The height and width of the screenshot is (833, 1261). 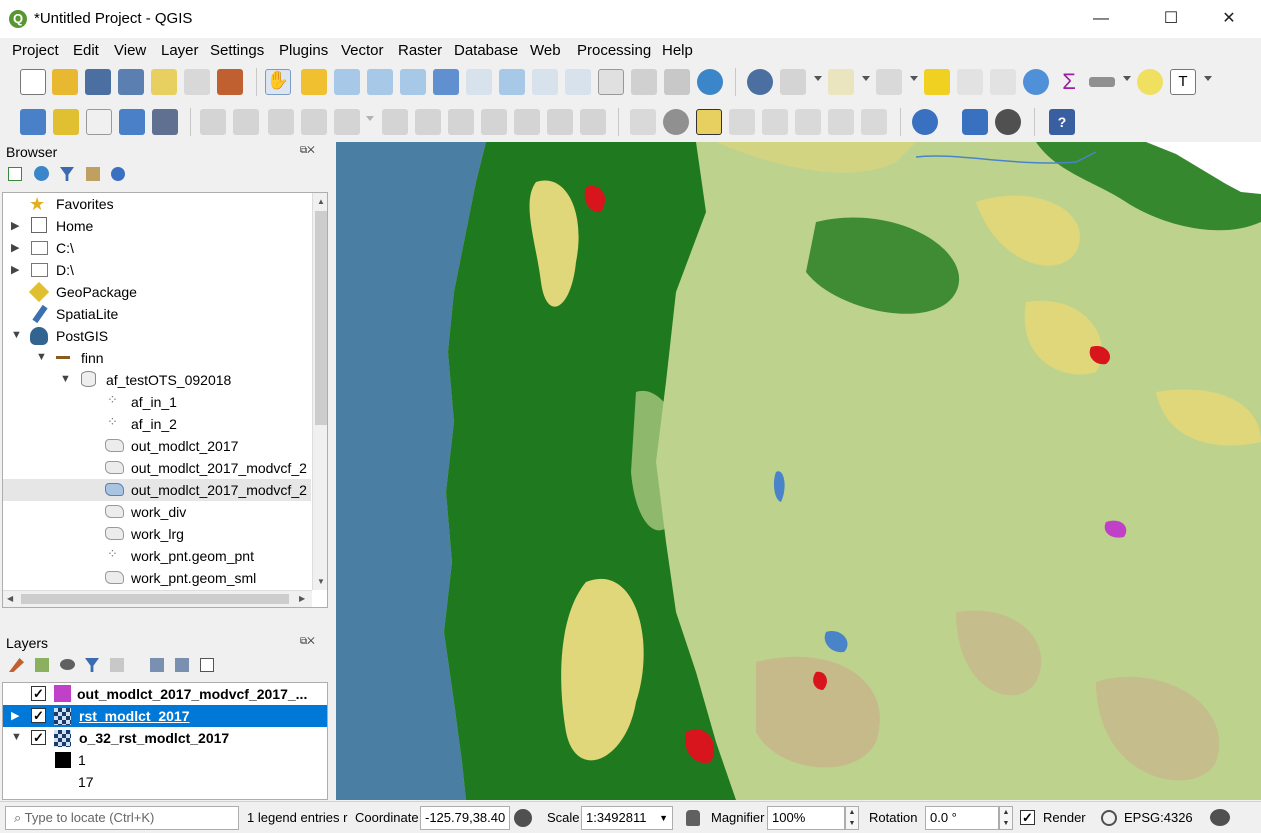 I want to click on browser-item-schema-af-testots: ▼ af_testOTS_092018, so click(x=157, y=380).